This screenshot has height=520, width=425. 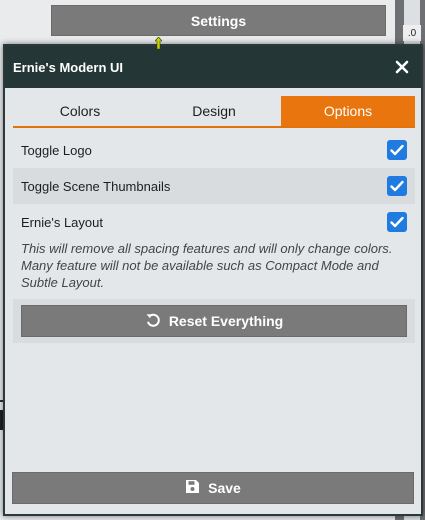 I want to click on ernies-layout-checkbox, so click(x=397, y=222).